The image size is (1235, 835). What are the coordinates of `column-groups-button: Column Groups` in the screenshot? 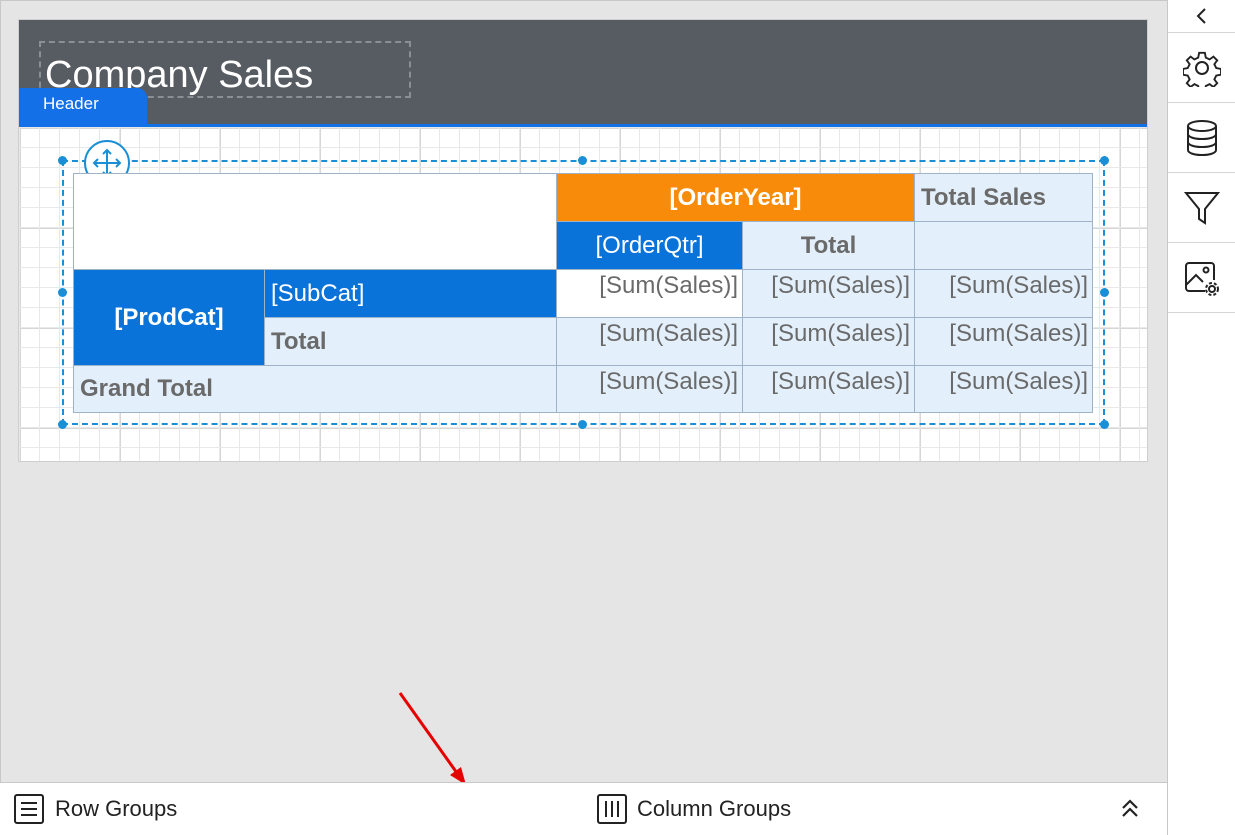 It's located at (694, 809).